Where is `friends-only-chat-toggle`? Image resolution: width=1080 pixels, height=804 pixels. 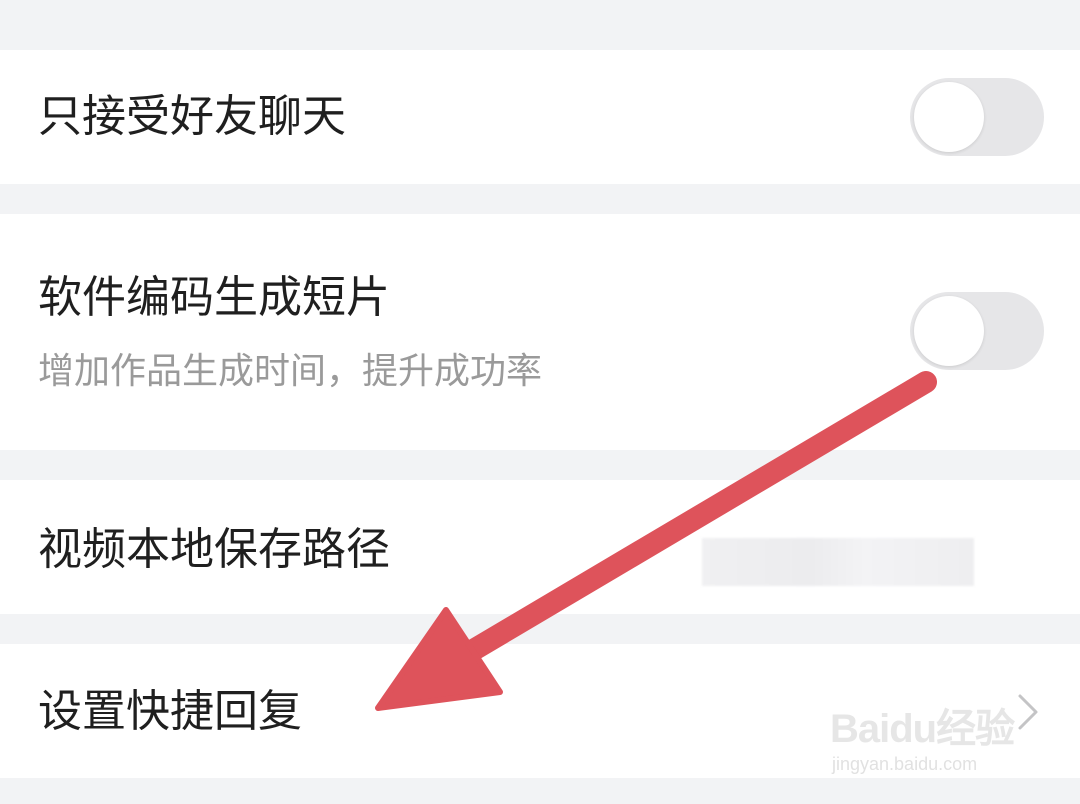
friends-only-chat-toggle is located at coordinates (977, 117).